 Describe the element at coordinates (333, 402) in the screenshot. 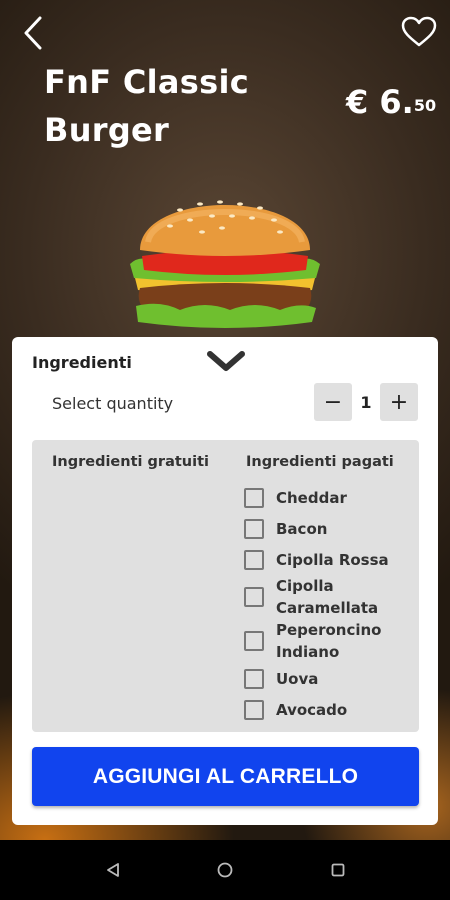

I see `decrease-button: −` at that location.